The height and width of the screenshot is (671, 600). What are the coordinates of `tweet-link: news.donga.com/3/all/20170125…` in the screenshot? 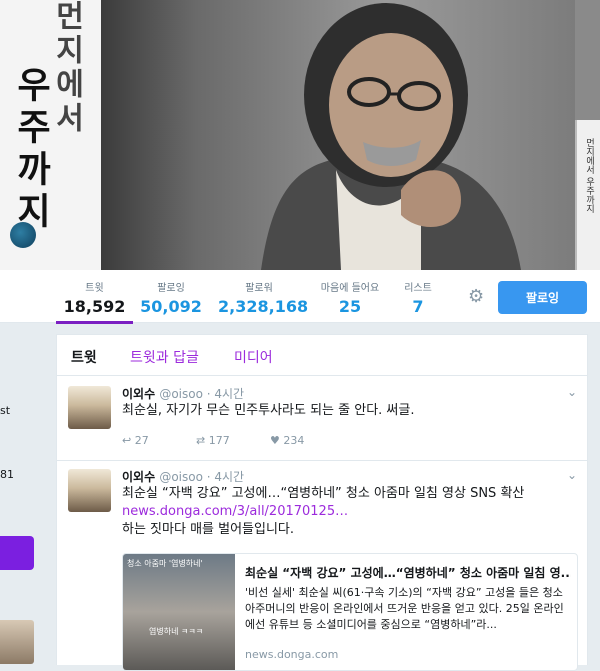 It's located at (235, 511).